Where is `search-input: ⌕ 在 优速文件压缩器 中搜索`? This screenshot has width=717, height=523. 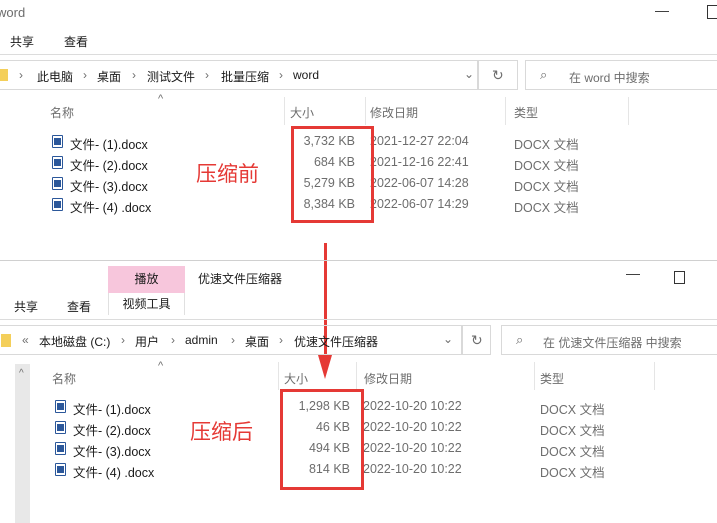
search-input: ⌕ 在 优速文件压缩器 中搜索 is located at coordinates (609, 340).